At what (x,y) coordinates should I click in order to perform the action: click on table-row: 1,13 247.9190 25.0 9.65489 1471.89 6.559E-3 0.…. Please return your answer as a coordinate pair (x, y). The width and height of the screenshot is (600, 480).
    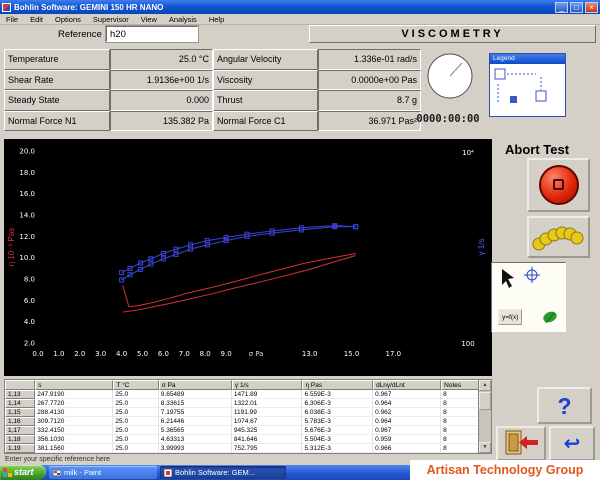
    Looking at the image, I should click on (242, 394).